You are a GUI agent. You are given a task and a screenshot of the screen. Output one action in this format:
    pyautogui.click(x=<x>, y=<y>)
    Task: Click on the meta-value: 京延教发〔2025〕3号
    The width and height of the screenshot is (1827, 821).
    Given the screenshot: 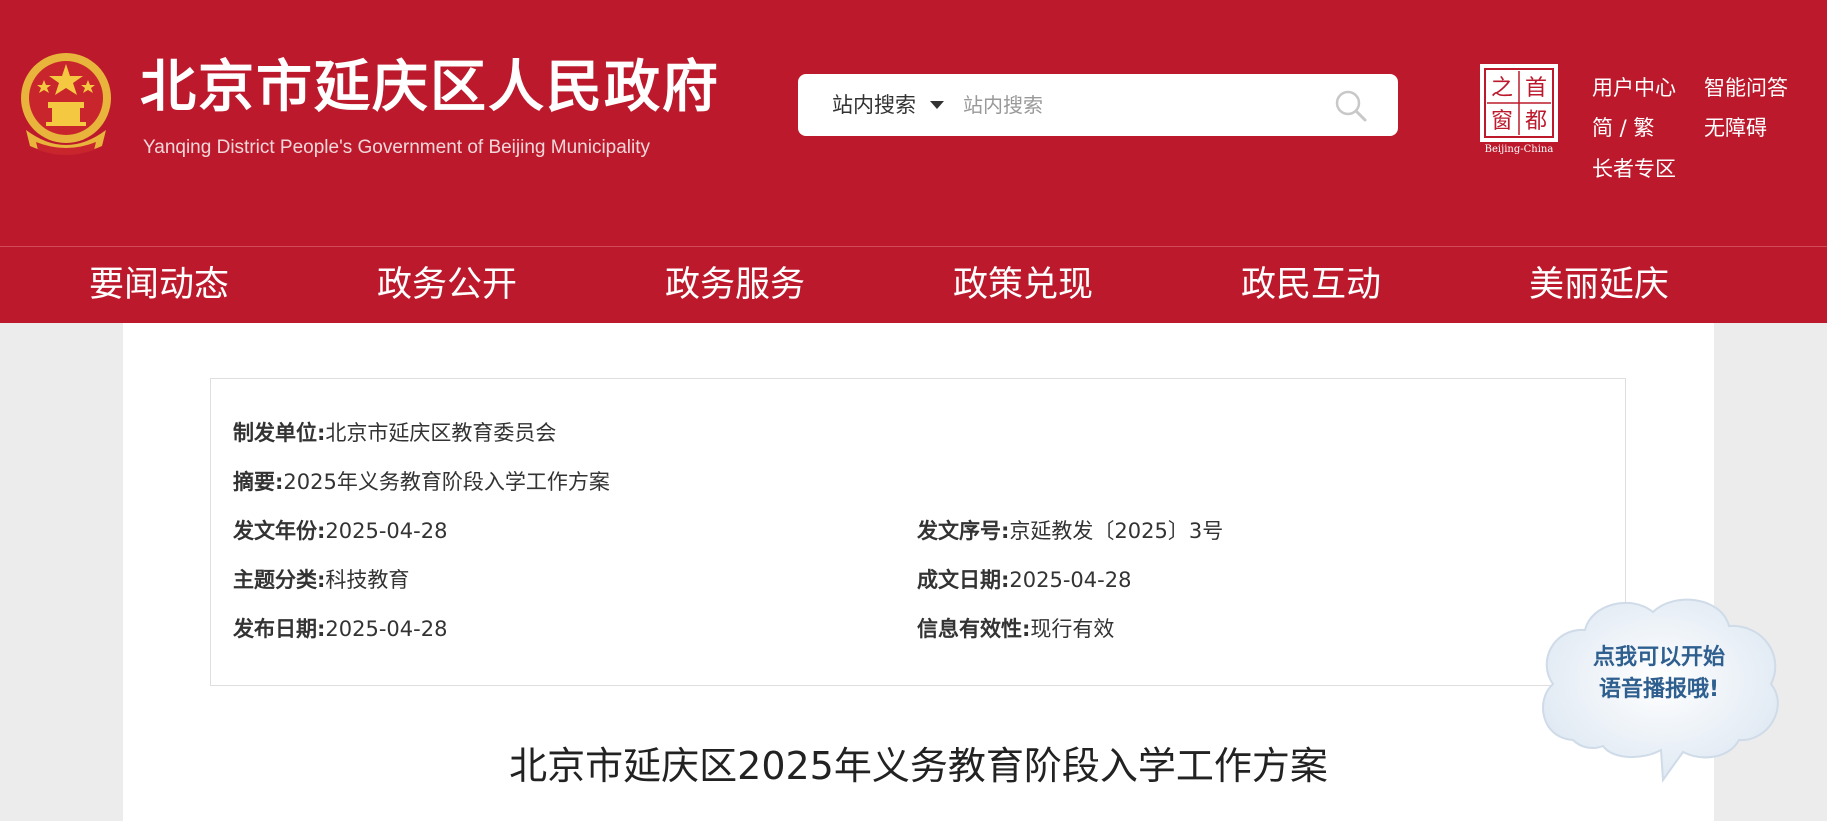 What is the action you would take?
    pyautogui.click(x=1116, y=531)
    